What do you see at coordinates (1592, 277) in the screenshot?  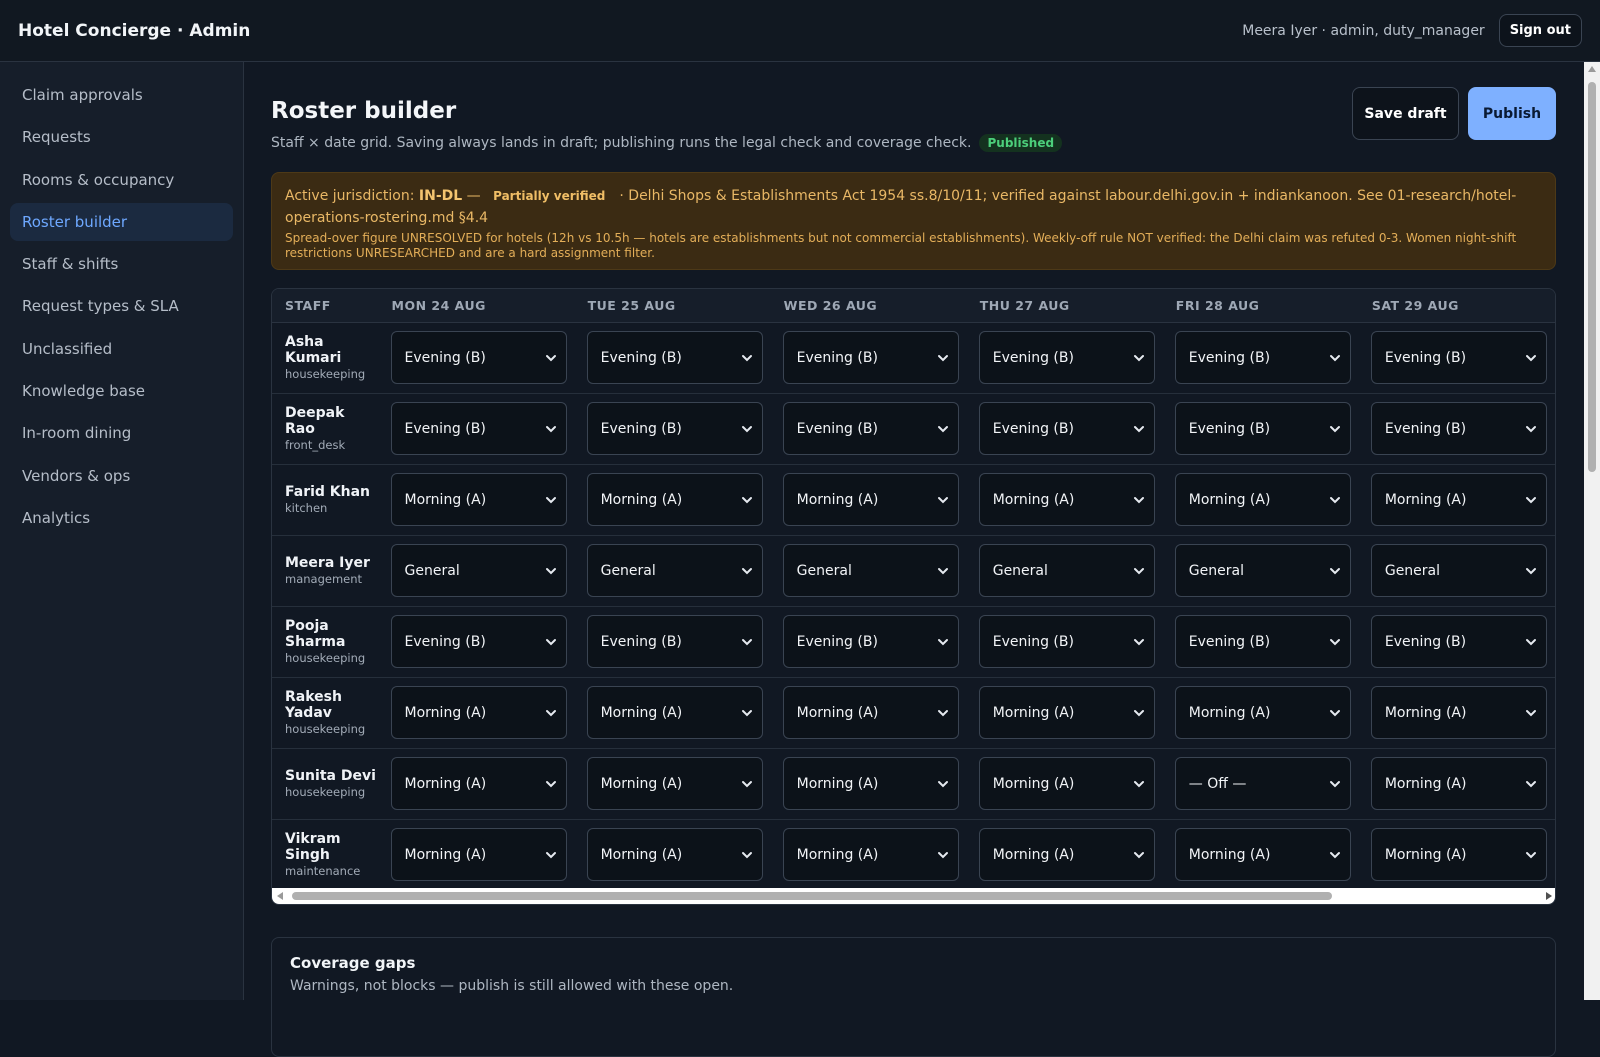 I see `vertical-scroll-thumb` at bounding box center [1592, 277].